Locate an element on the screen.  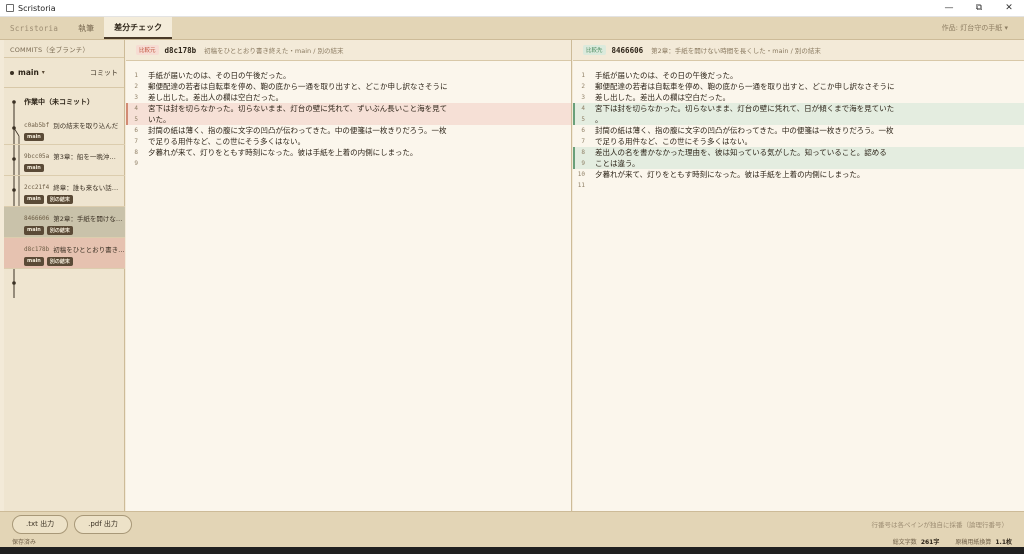
diff-line: 1 手紙が届いたのは、その日の午後だった。 is located at coordinates (798, 75).